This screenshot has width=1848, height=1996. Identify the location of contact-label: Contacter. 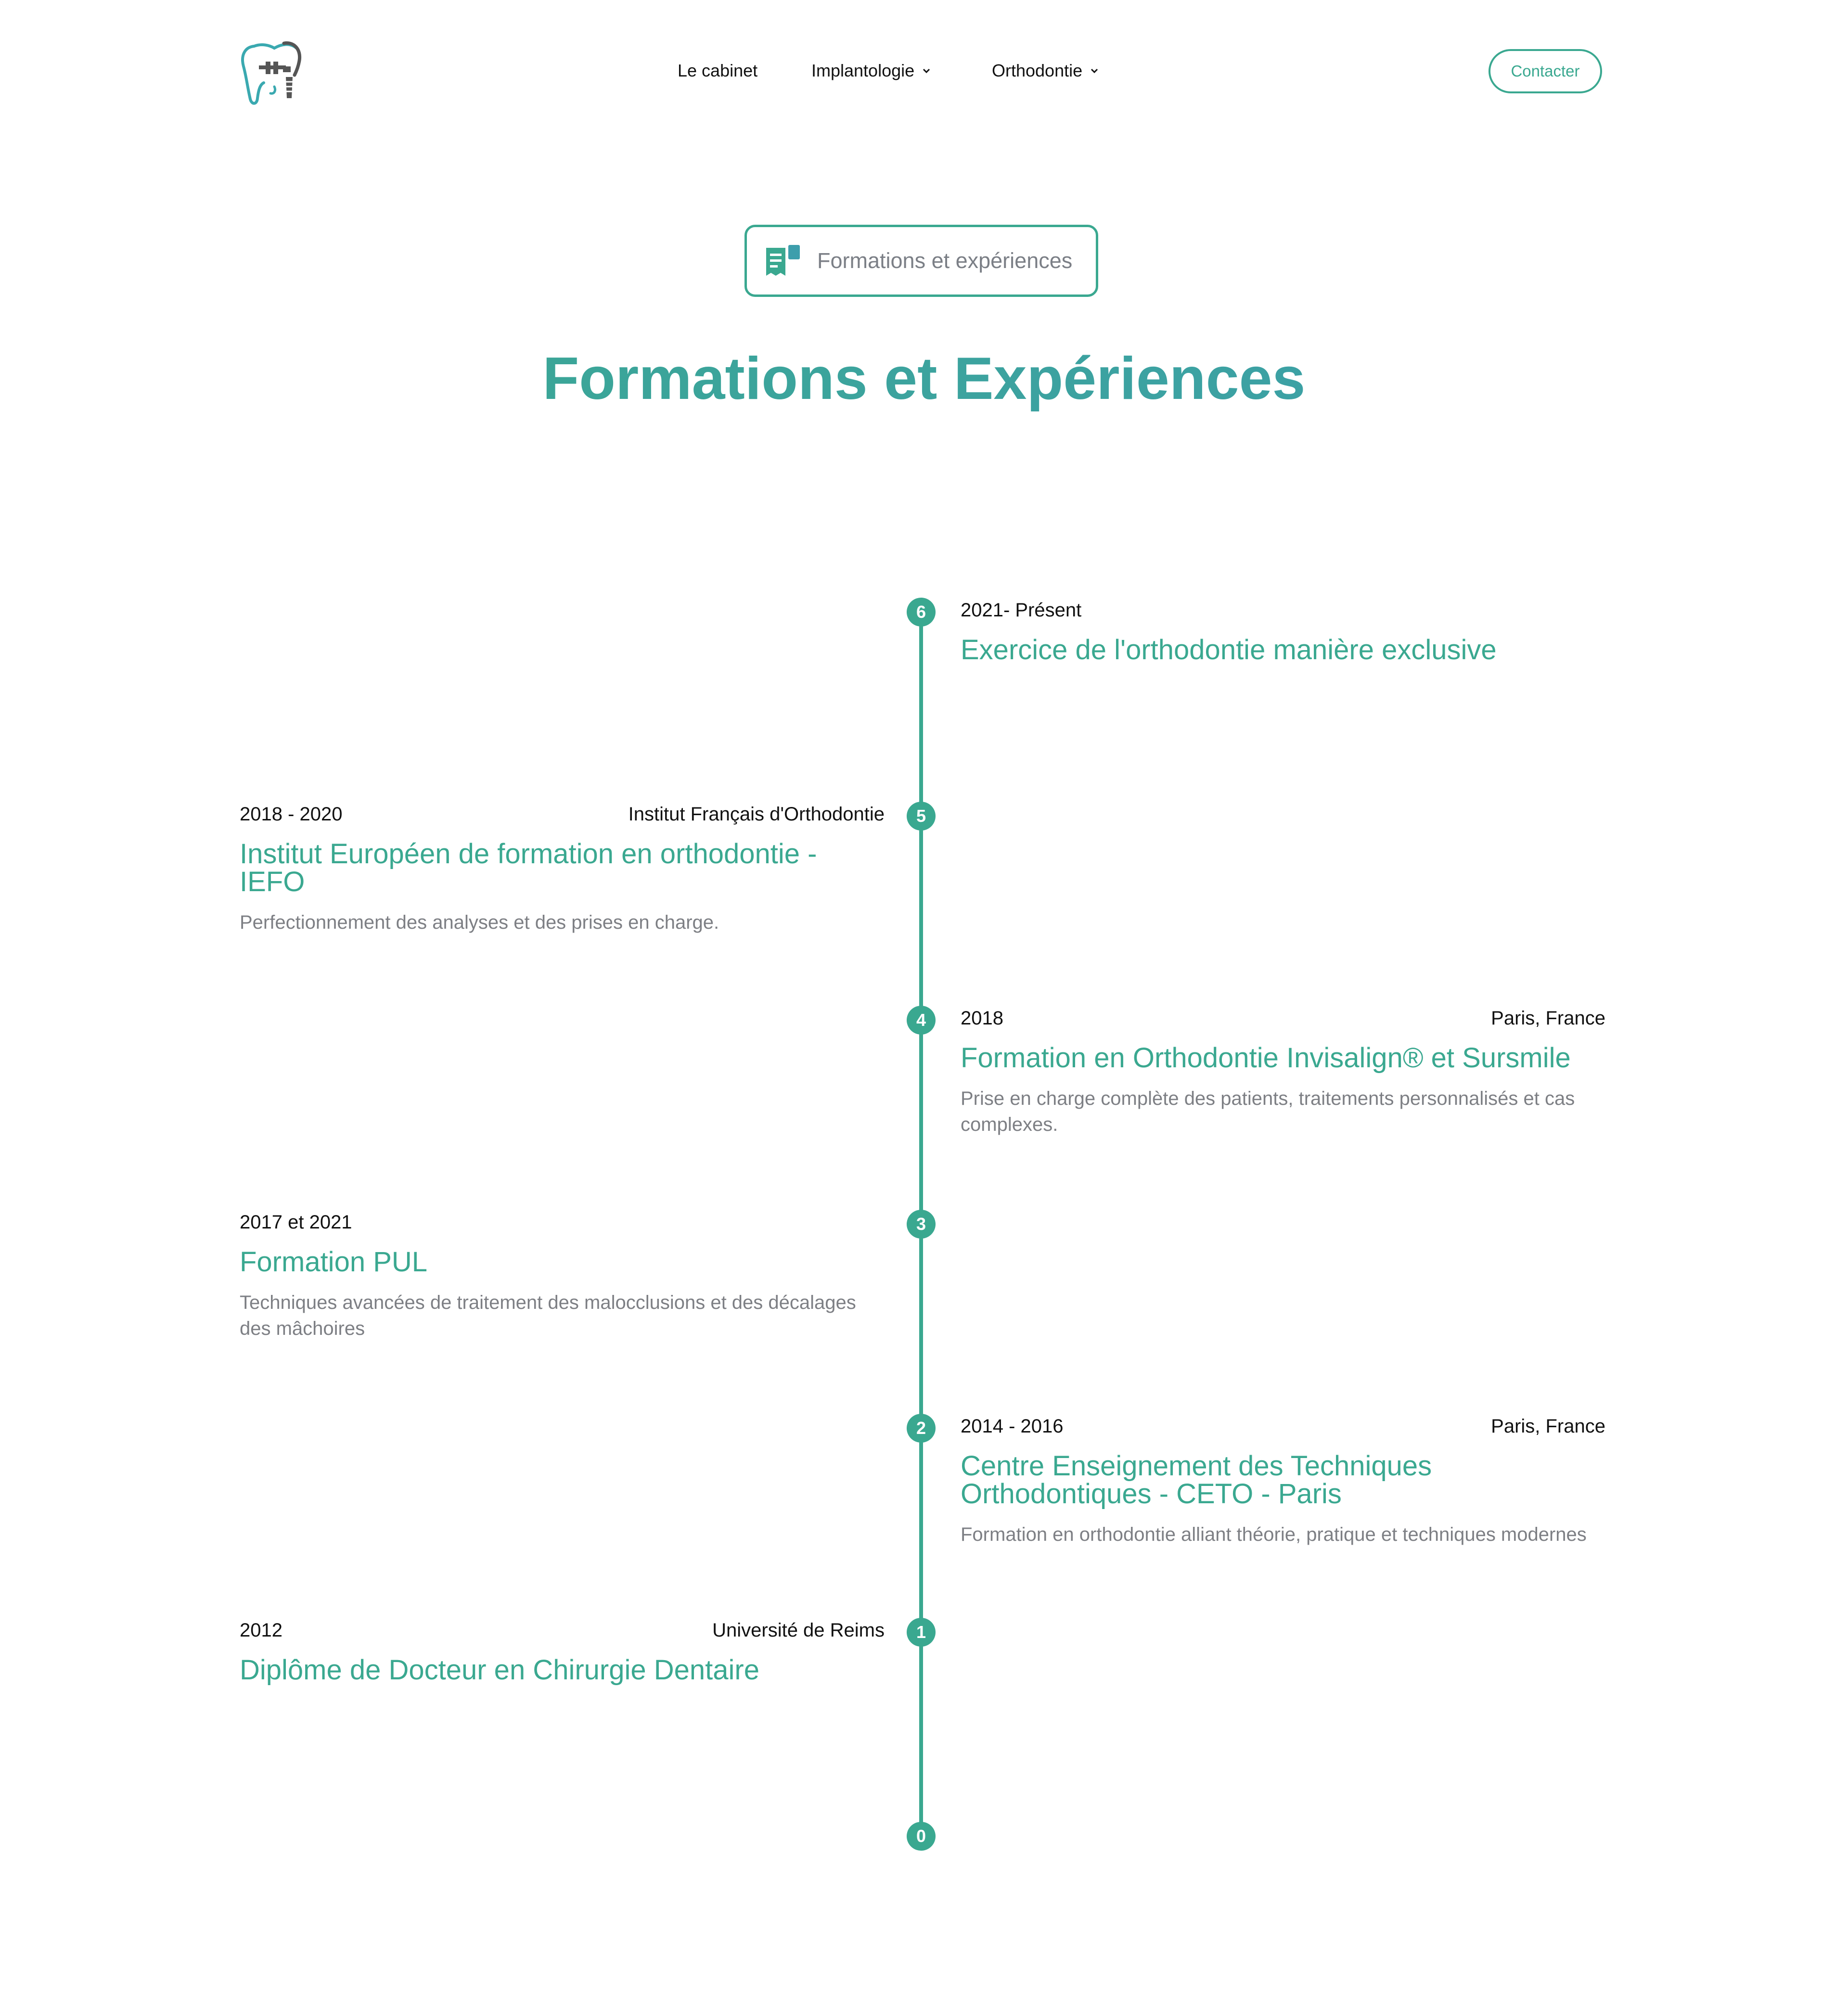
(1545, 71).